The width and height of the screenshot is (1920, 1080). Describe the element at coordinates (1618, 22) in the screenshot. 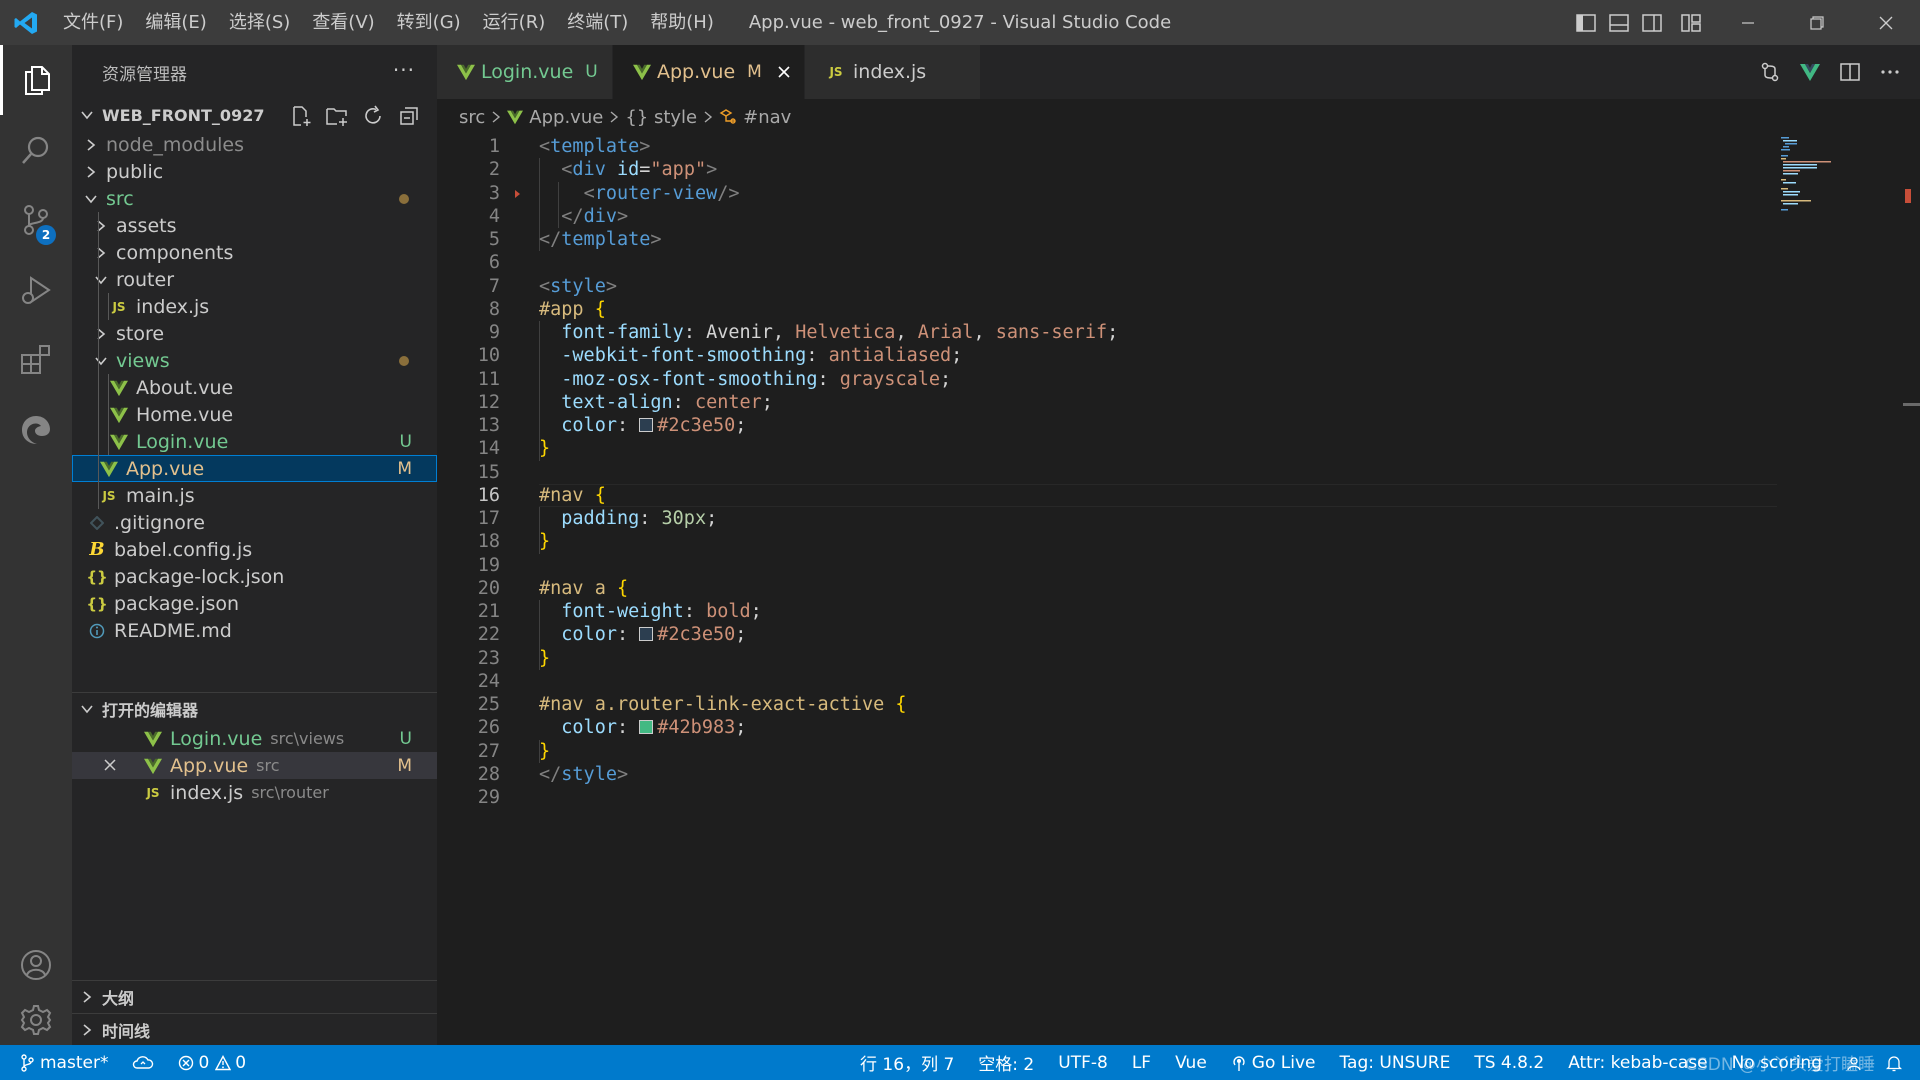

I see `toggle-panel-icon` at that location.